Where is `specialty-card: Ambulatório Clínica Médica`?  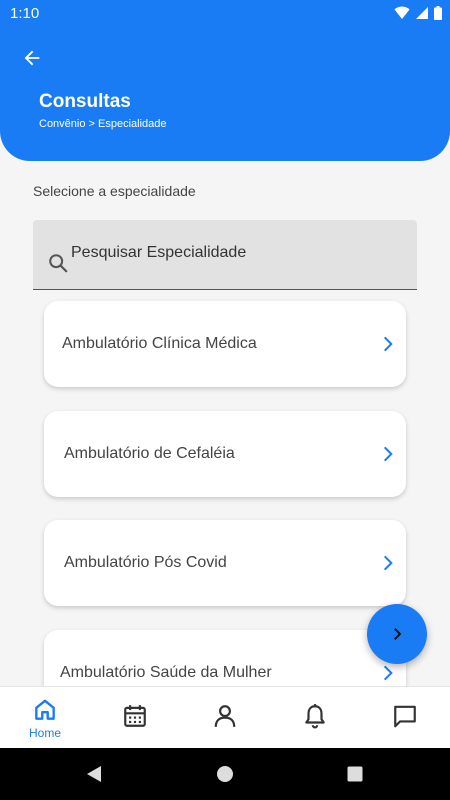
specialty-card: Ambulatório Clínica Médica is located at coordinates (225, 344).